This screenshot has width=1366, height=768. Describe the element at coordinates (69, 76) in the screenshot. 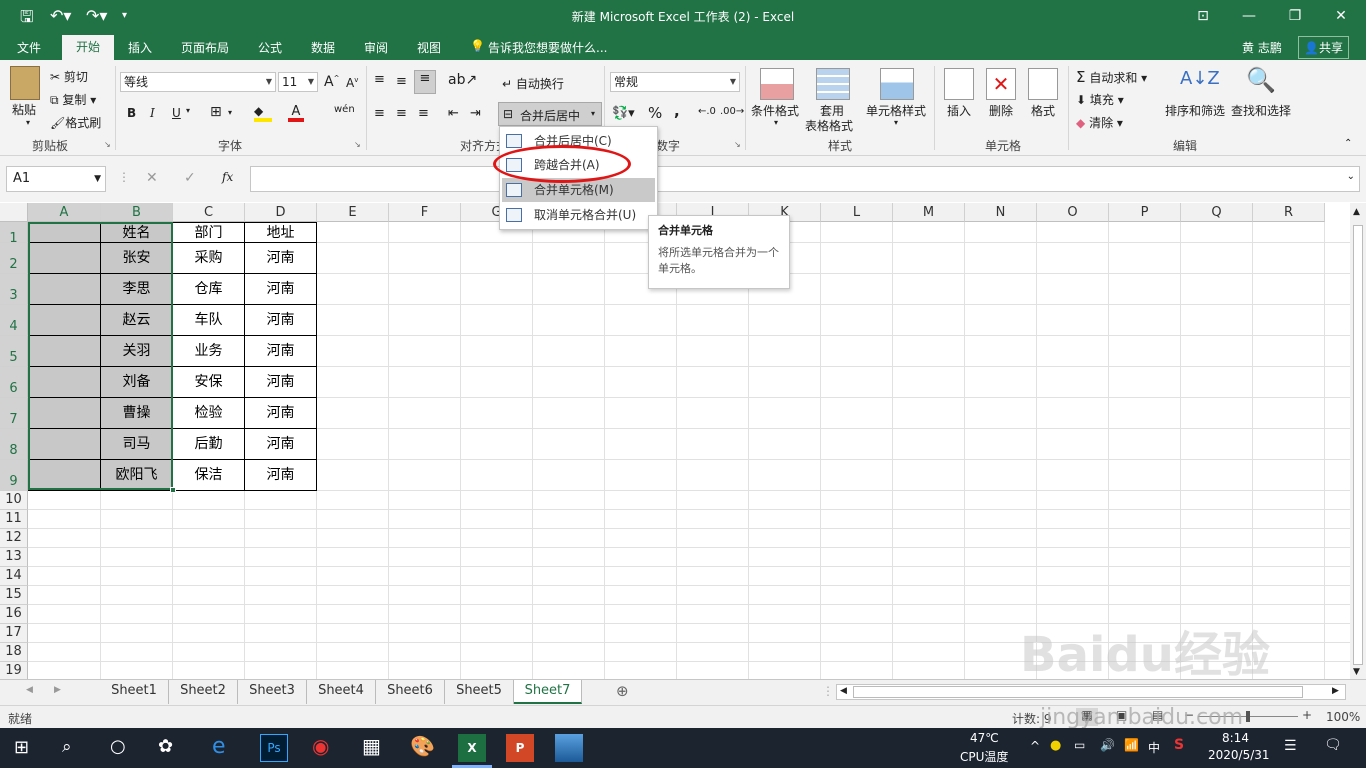

I see `cut-button: ✂ 剪切` at that location.